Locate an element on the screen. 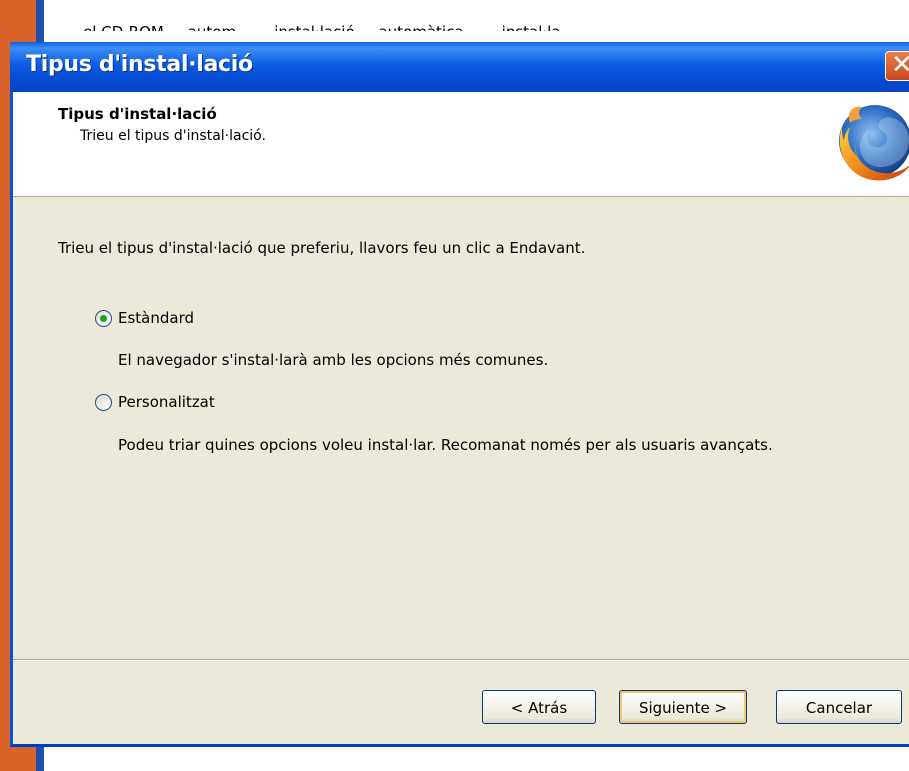 The image size is (909, 771). option-custom-label: Personalitzat is located at coordinates (166, 402).